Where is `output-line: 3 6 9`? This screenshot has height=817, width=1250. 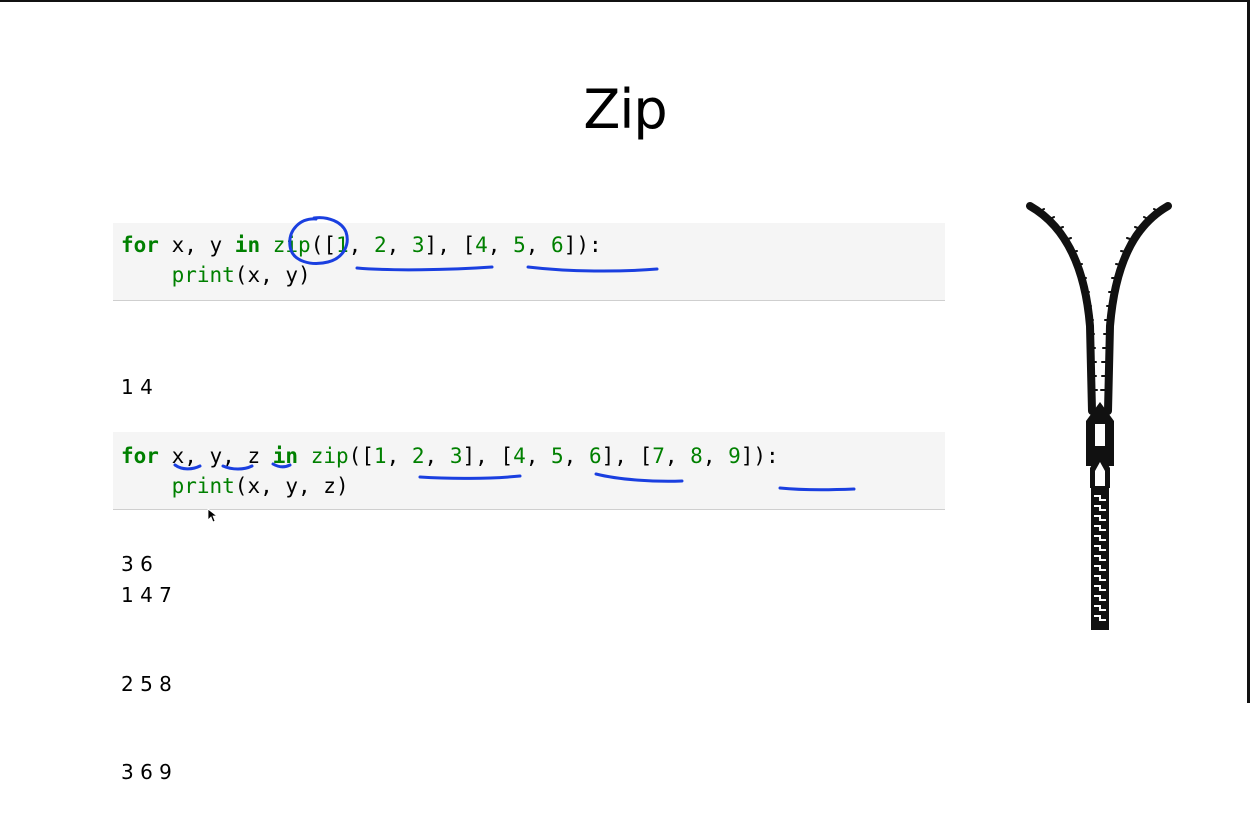 output-line: 3 6 9 is located at coordinates (146, 772).